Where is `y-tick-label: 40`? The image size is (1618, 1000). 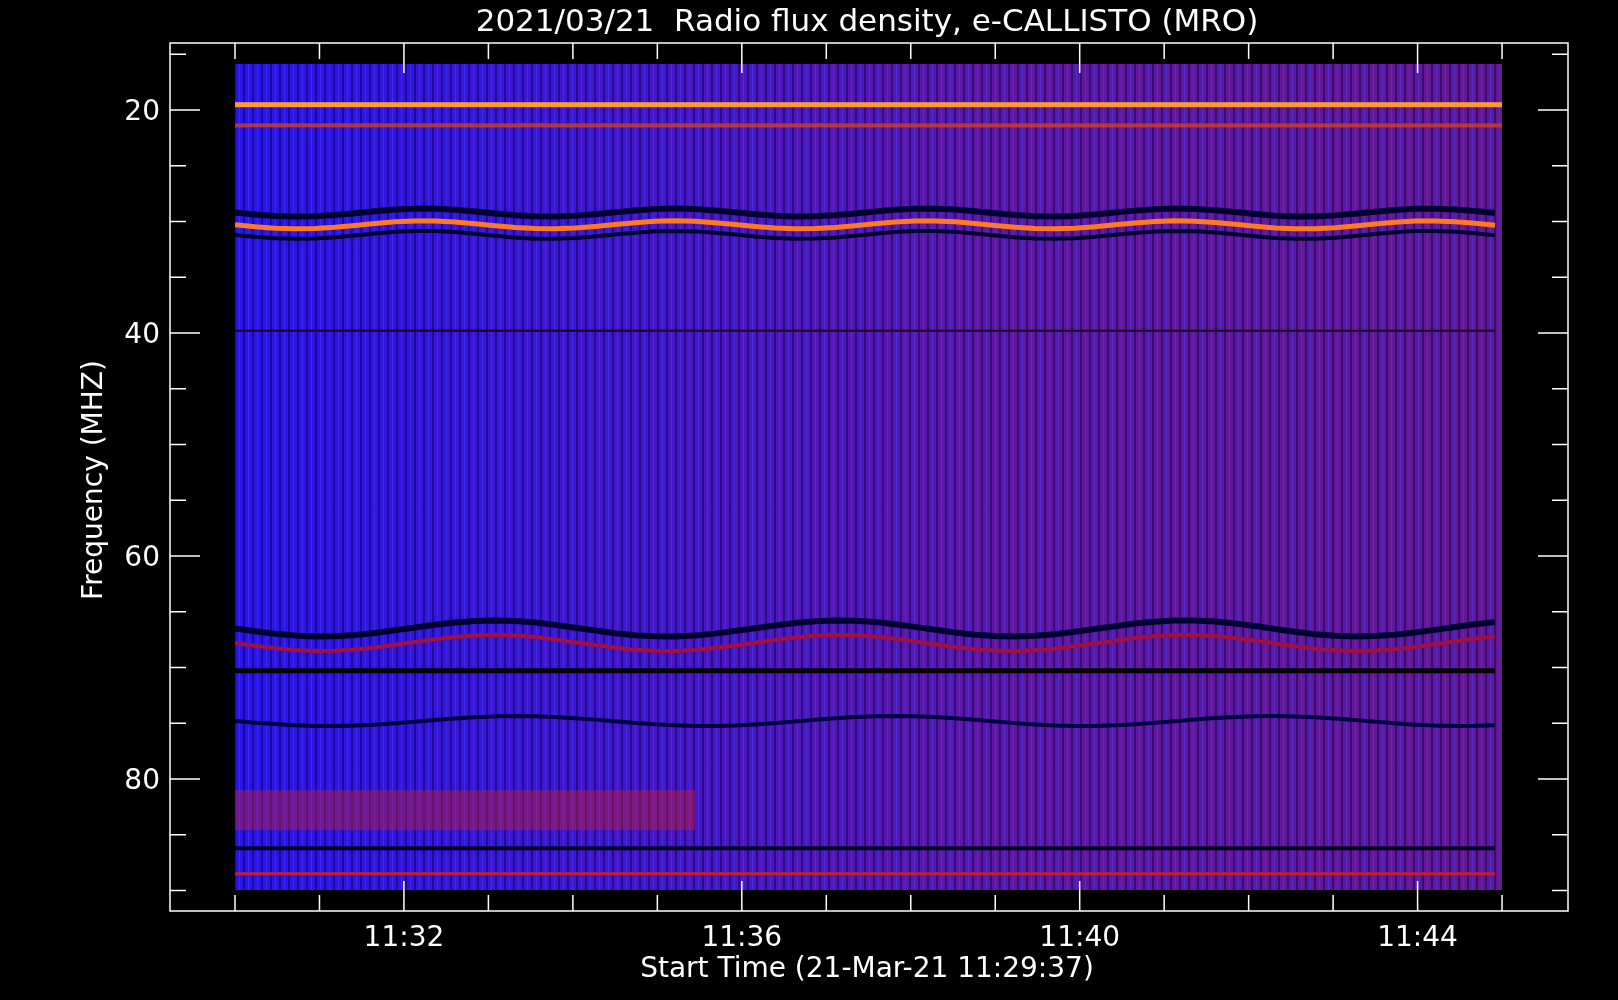
y-tick-label: 40 is located at coordinates (142, 333).